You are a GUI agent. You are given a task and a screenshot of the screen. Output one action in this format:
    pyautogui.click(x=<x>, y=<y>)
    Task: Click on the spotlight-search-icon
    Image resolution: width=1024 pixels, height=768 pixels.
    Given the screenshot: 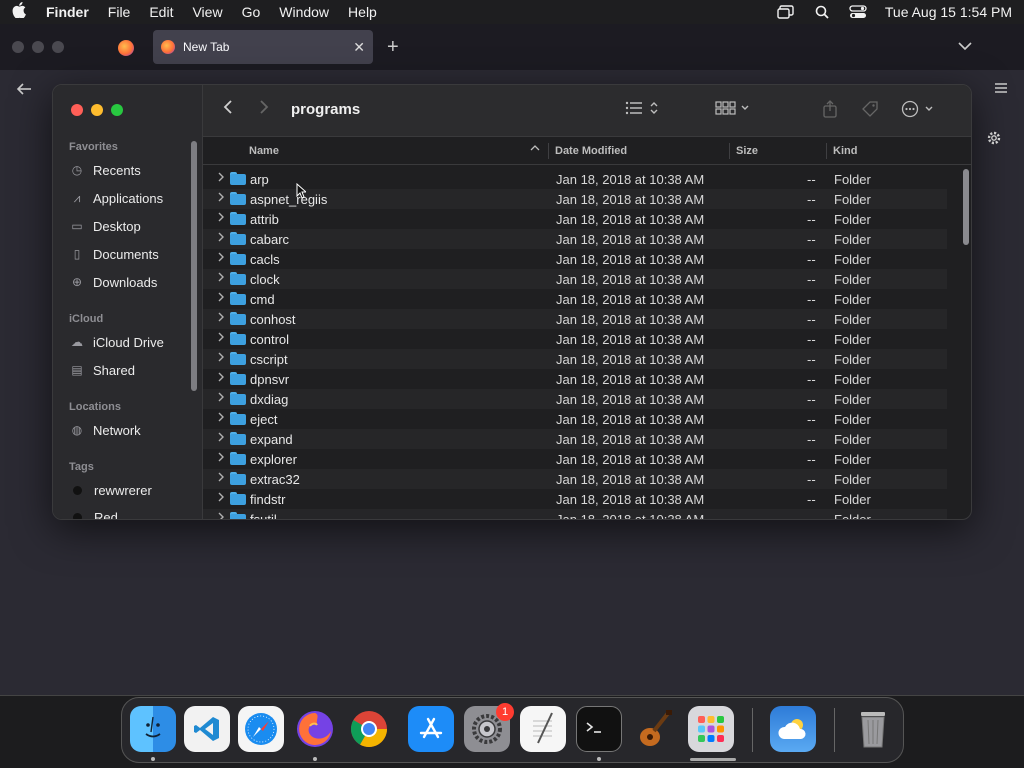 What is the action you would take?
    pyautogui.click(x=822, y=12)
    